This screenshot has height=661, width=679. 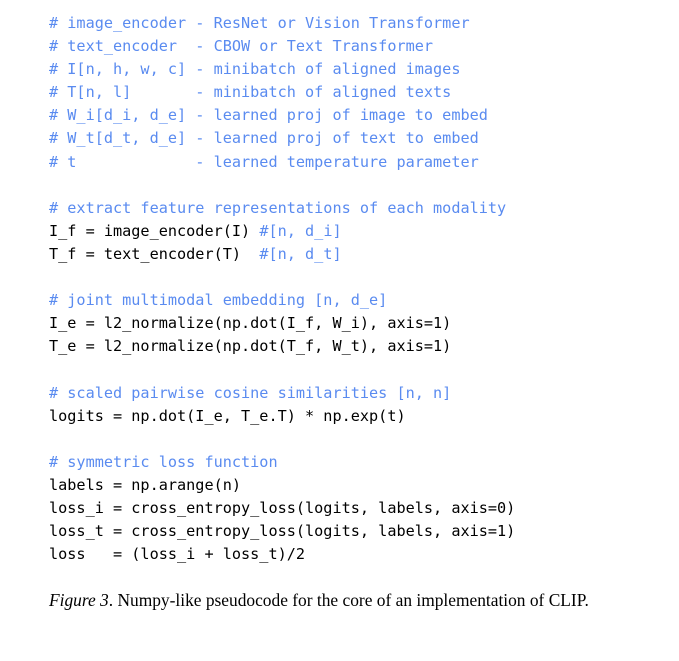 I want to click on code-comment: # T[n, l] - minibatch of aligned texts, so click(x=250, y=92).